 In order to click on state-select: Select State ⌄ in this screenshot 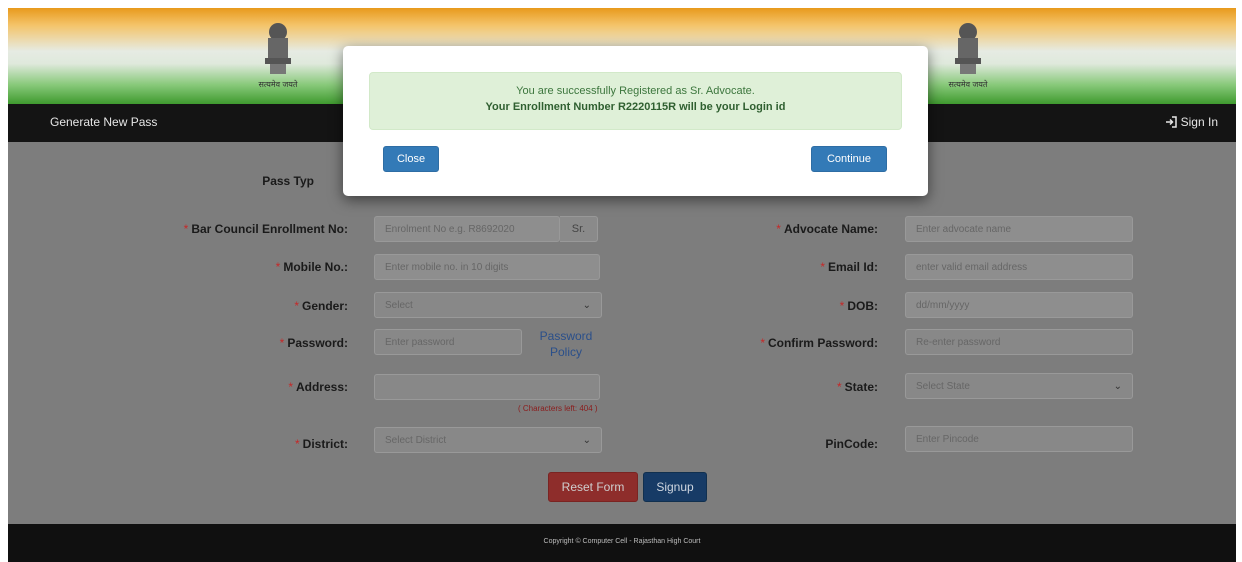, I will do `click(1019, 386)`.